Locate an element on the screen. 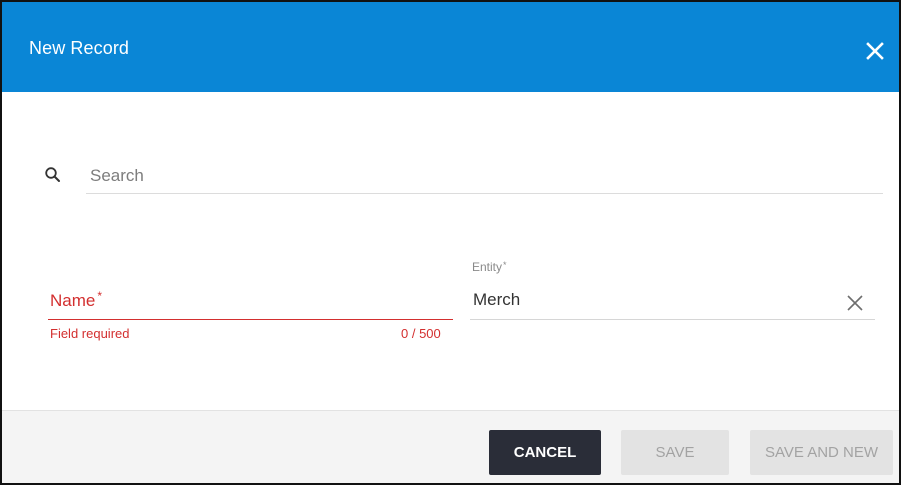 Image resolution: width=901 pixels, height=485 pixels. search-icon is located at coordinates (53, 175).